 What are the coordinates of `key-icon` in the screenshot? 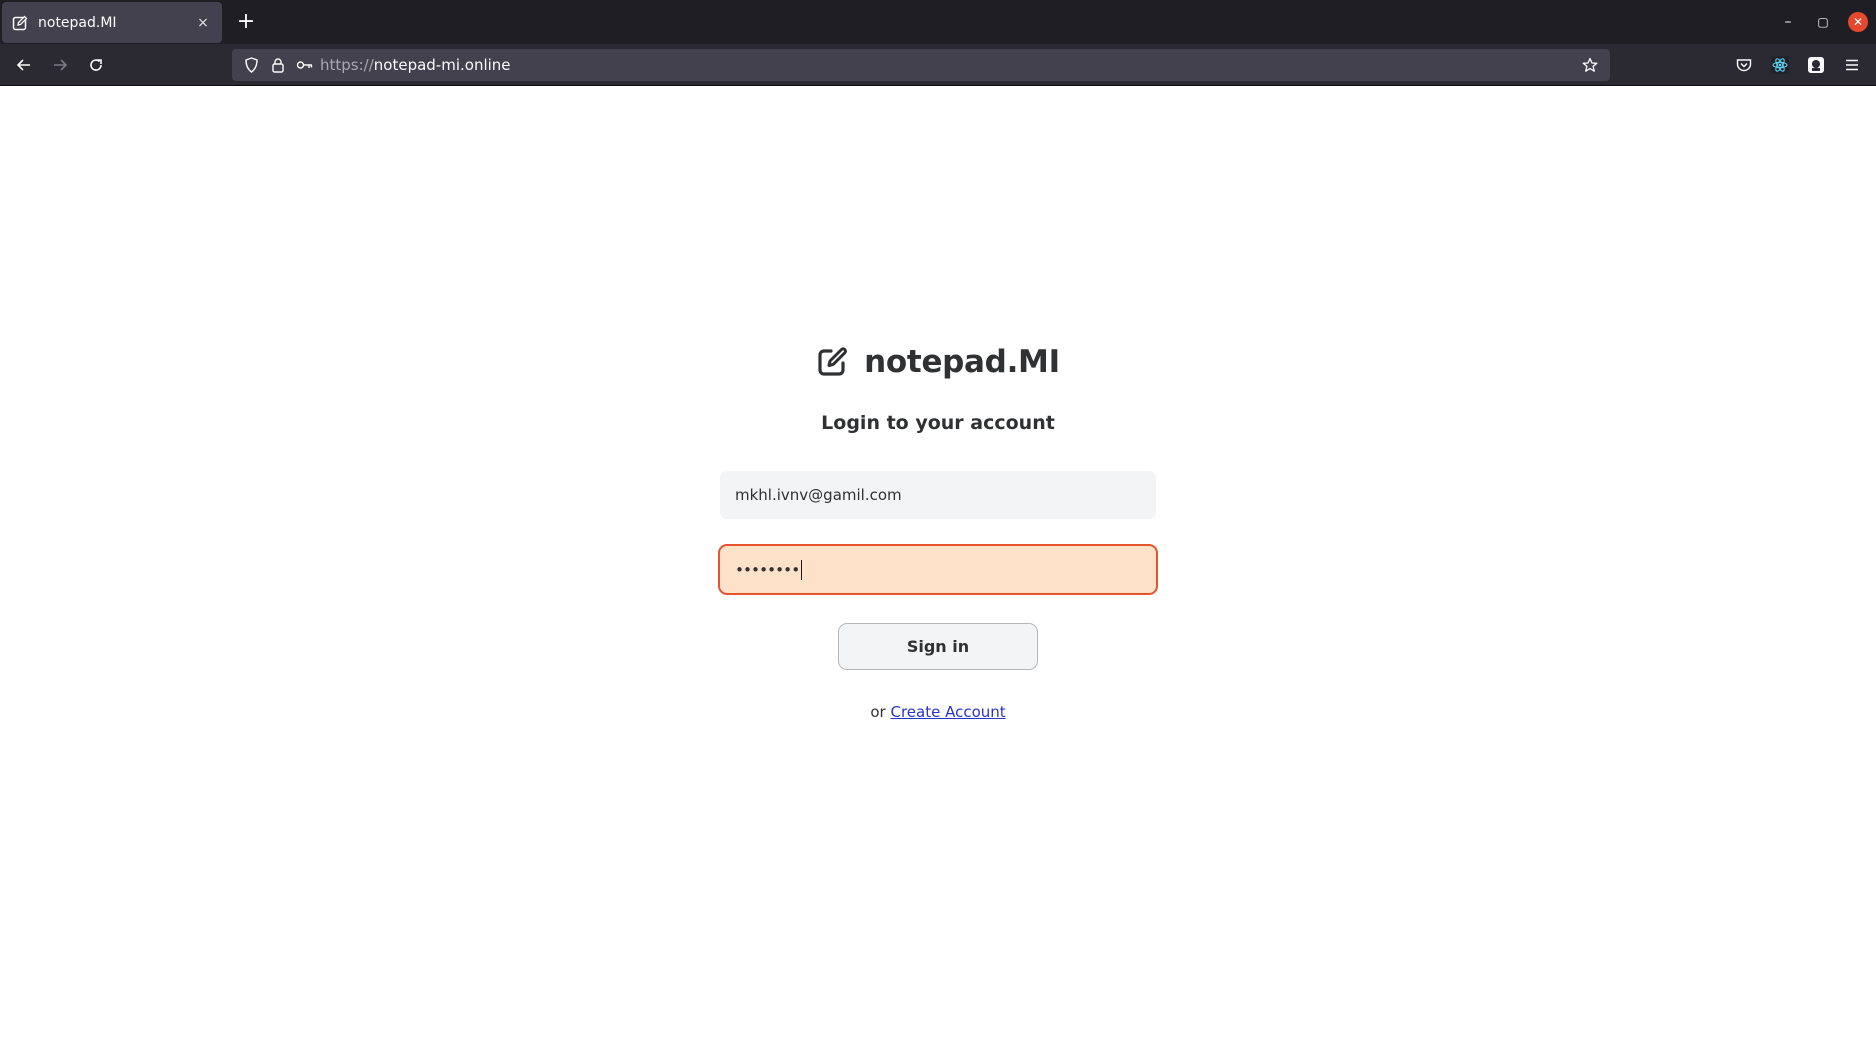 It's located at (305, 65).